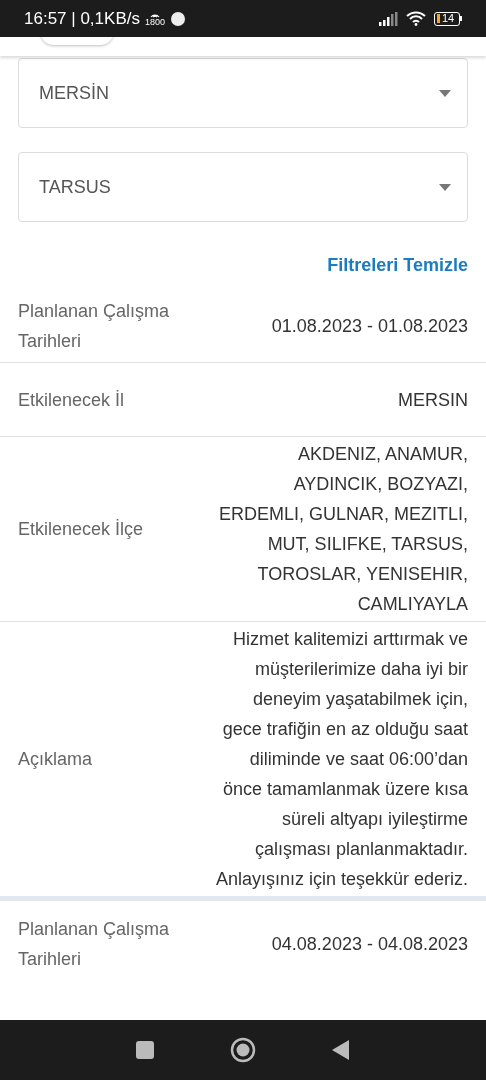 The width and height of the screenshot is (486, 1080). What do you see at coordinates (72, 400) in the screenshot?
I see `field-label: Etkilenecek İl` at bounding box center [72, 400].